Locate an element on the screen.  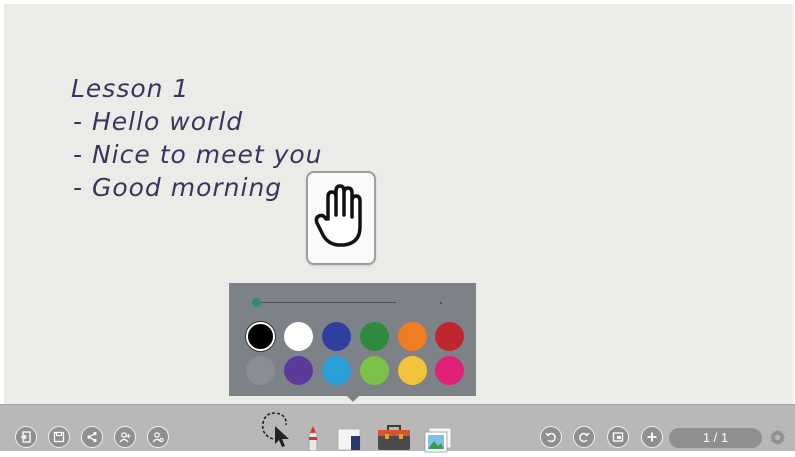
eraser-tool is located at coordinates (350, 441).